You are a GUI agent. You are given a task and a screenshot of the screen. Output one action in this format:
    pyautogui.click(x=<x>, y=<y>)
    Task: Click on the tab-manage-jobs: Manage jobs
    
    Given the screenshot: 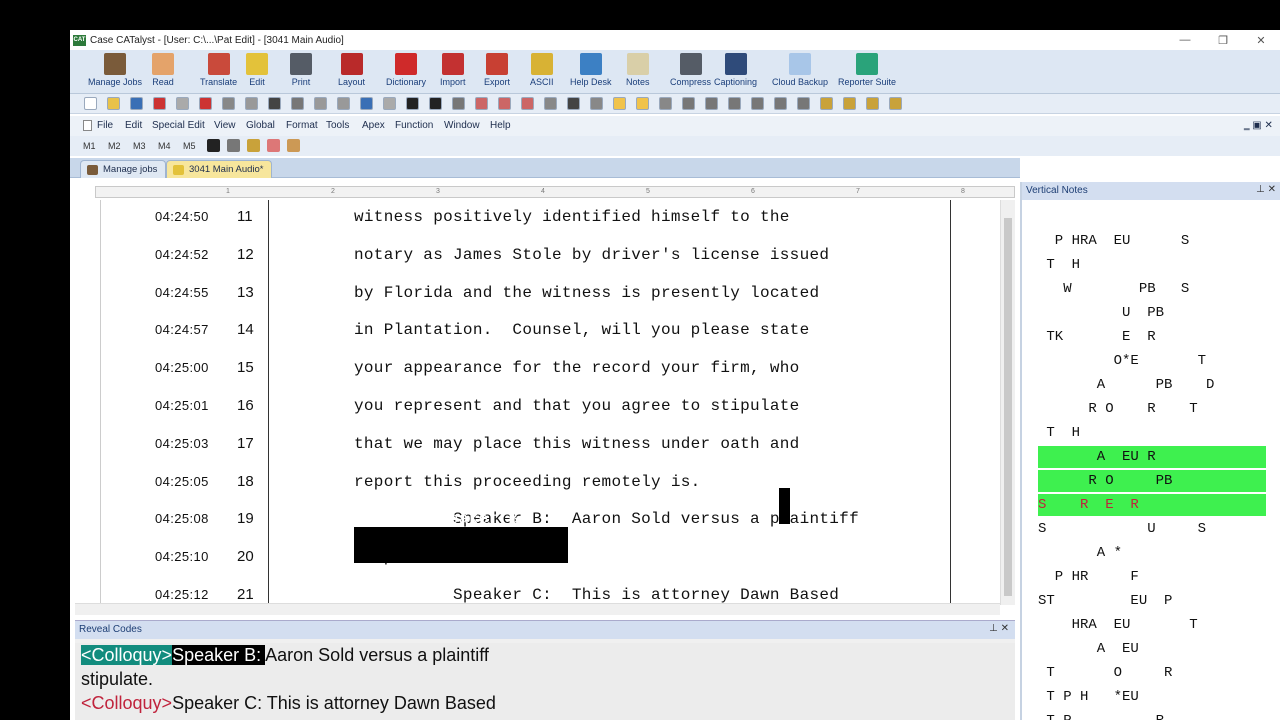 What is the action you would take?
    pyautogui.click(x=123, y=169)
    